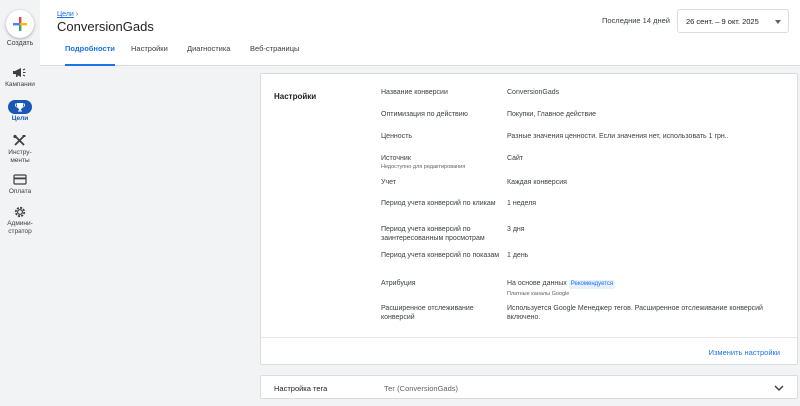 This screenshot has height=406, width=800. Describe the element at coordinates (533, 92) in the screenshot. I see `setting-value: ConversionGads` at that location.